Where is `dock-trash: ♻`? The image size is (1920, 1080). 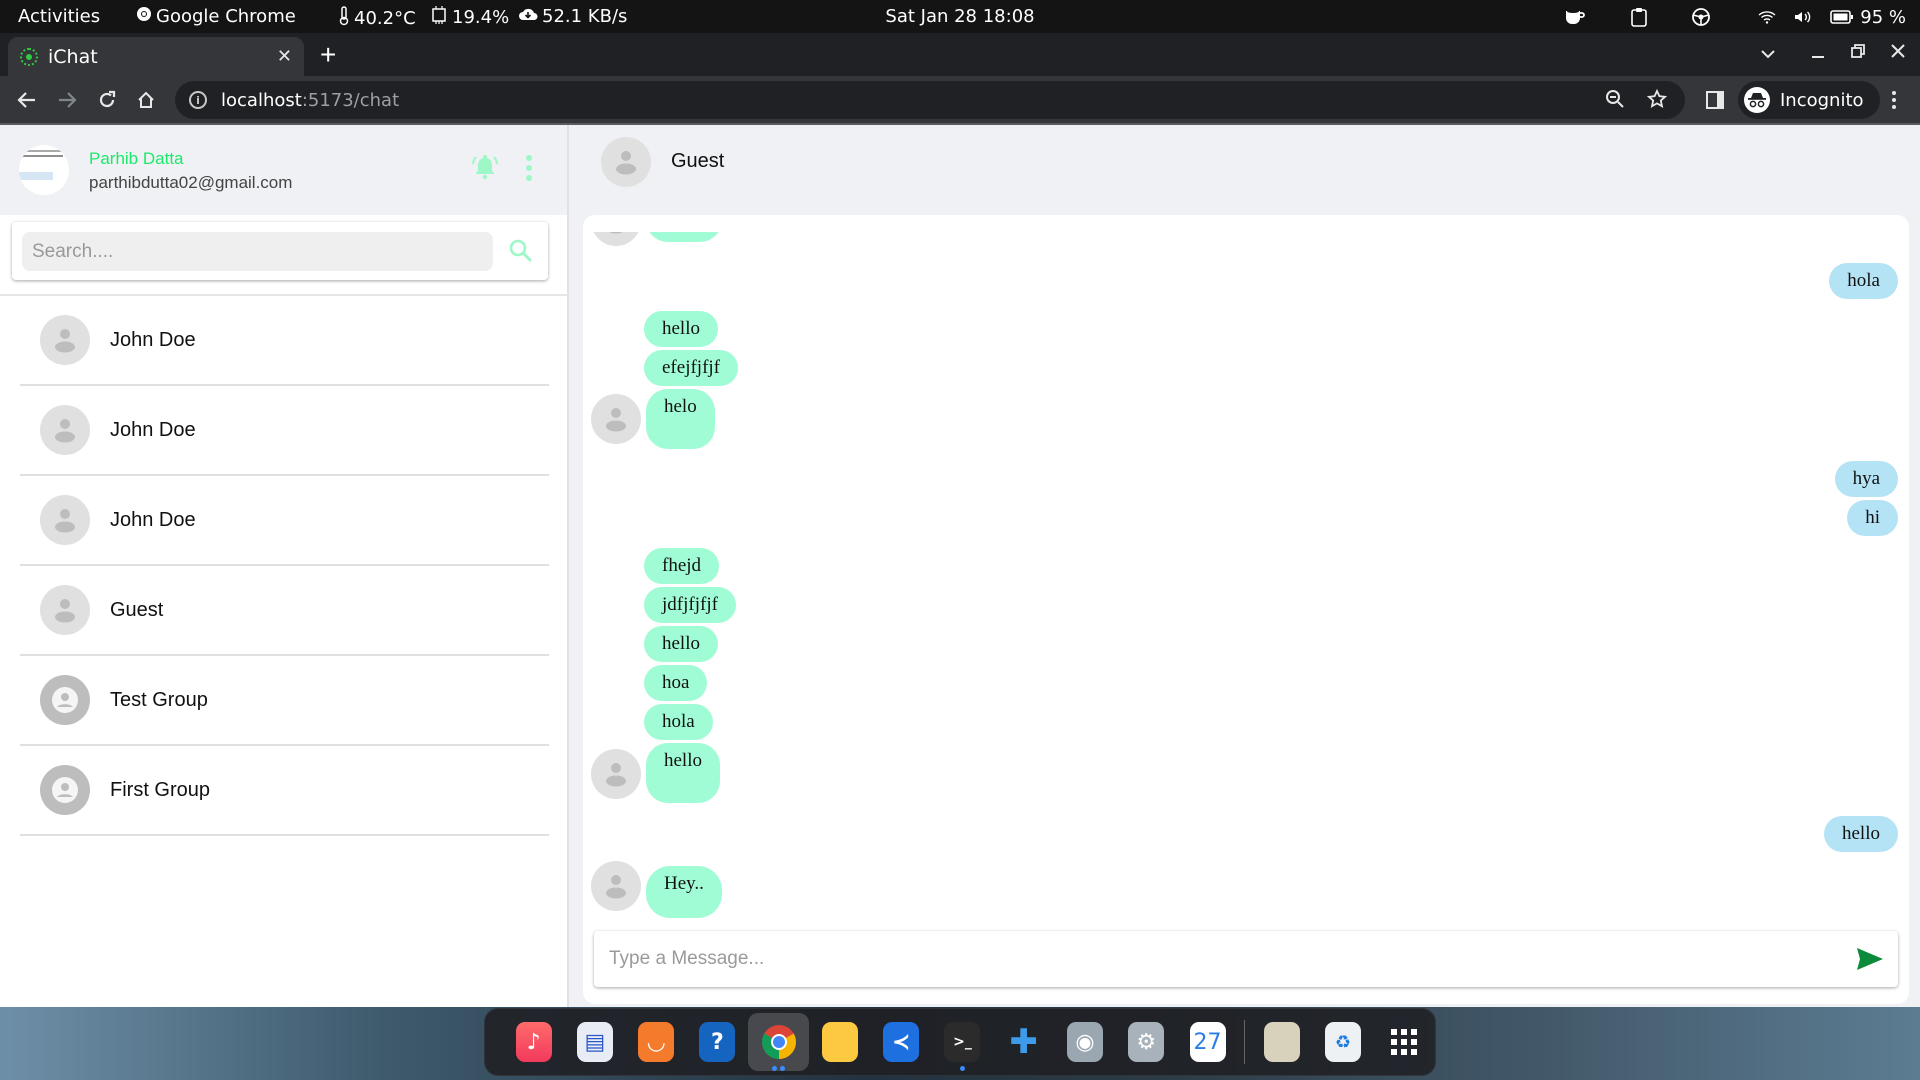
dock-trash: ♻ is located at coordinates (1342, 1042).